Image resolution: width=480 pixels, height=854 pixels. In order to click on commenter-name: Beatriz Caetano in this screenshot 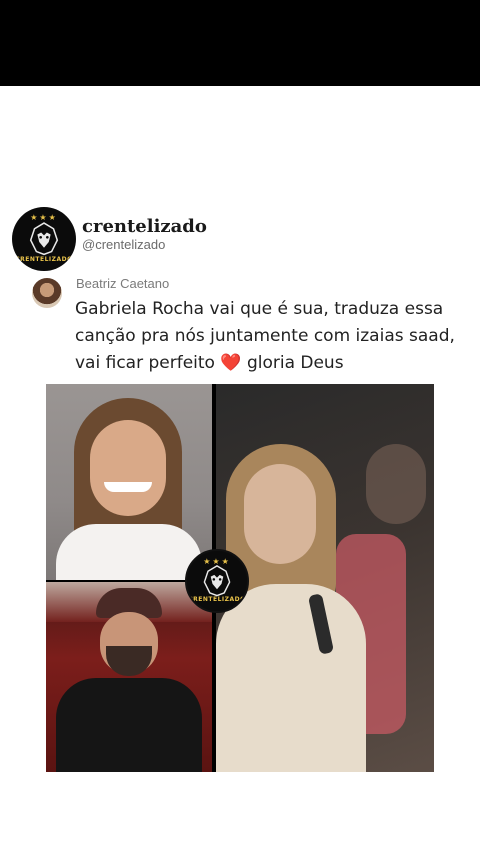, I will do `click(269, 283)`.